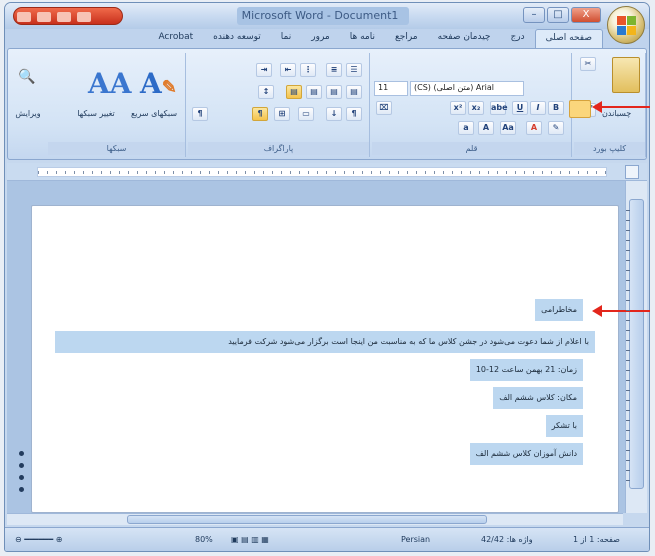 This screenshot has height=556, width=655. Describe the element at coordinates (586, 15) in the screenshot. I see `close-button: X` at that location.